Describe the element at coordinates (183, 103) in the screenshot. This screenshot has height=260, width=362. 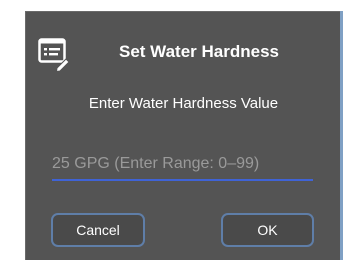
I see `dialog-prompt: Enter Water Hardness Value` at that location.